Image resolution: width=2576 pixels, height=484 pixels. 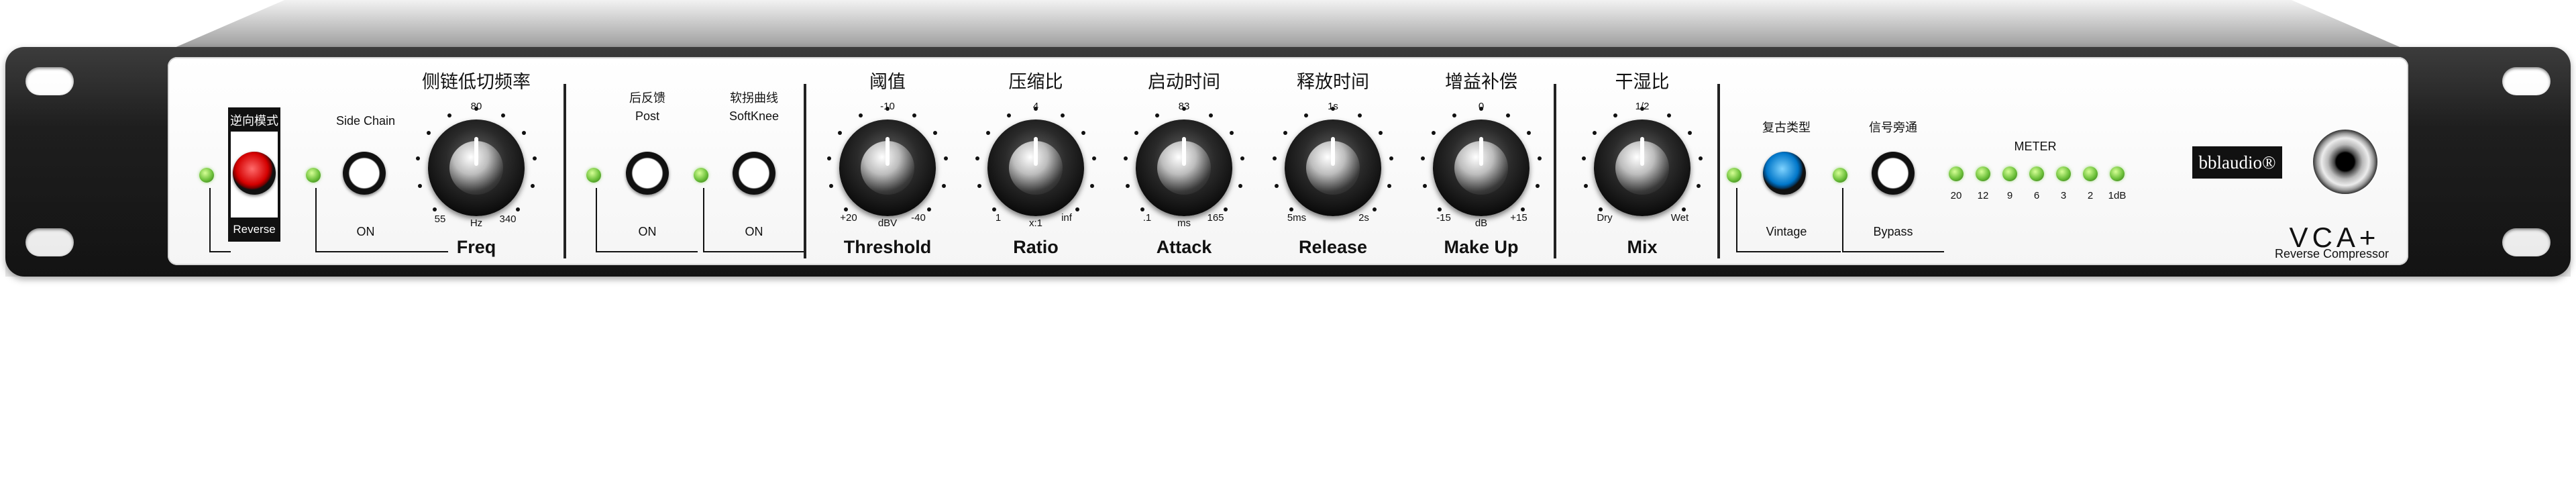 What do you see at coordinates (2036, 196) in the screenshot?
I see `meter-scale-label: 6` at bounding box center [2036, 196].